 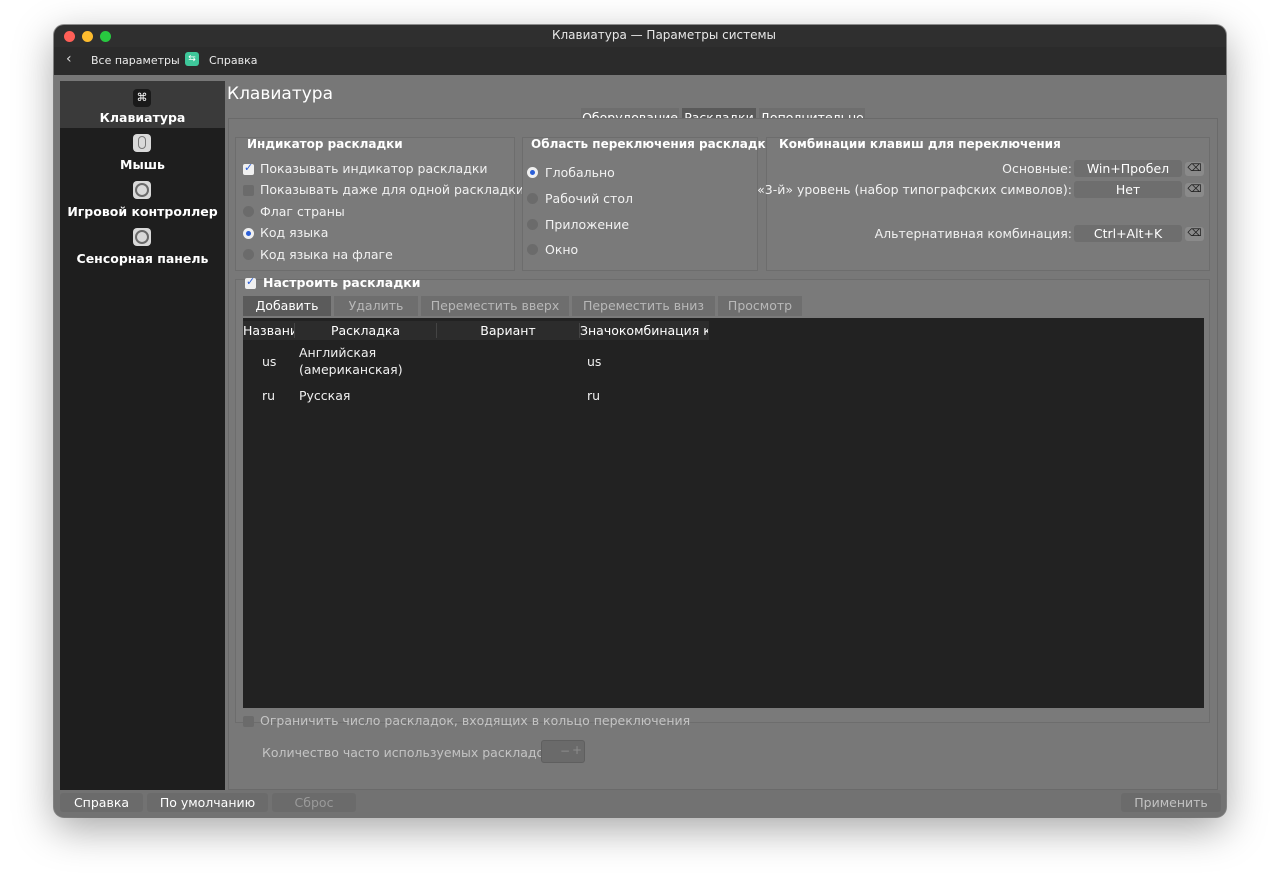 What do you see at coordinates (532, 249) in the screenshot?
I see `window-radio` at bounding box center [532, 249].